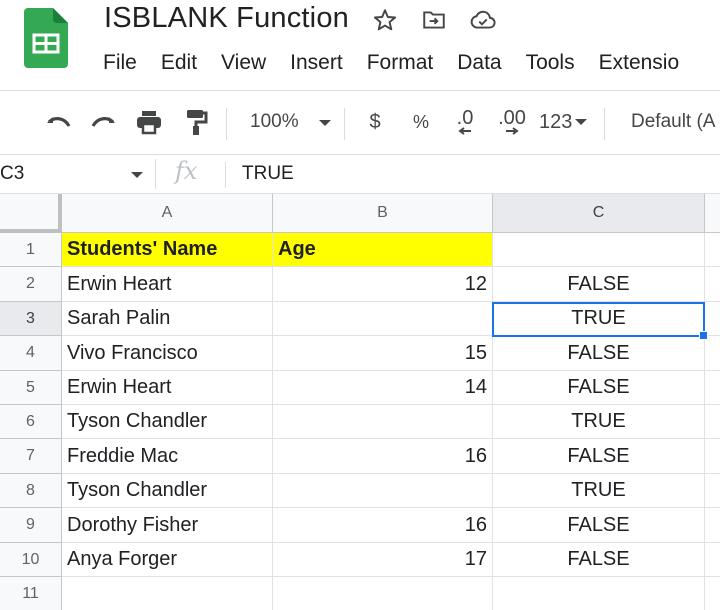 This screenshot has width=720, height=610. Describe the element at coordinates (186, 171) in the screenshot. I see `fx-icon: fx` at that location.